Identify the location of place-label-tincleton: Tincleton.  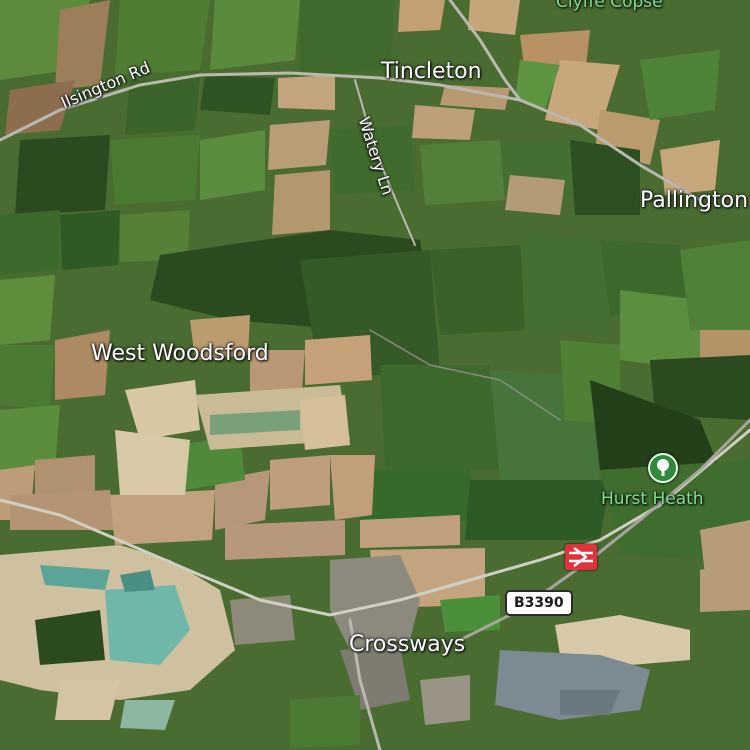
(431, 72).